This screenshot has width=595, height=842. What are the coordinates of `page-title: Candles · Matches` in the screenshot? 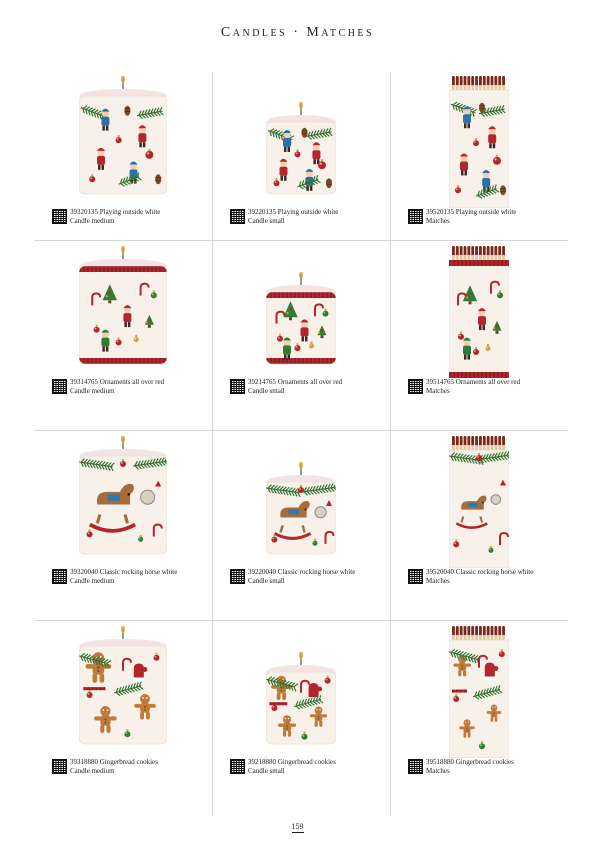 It's located at (297, 32).